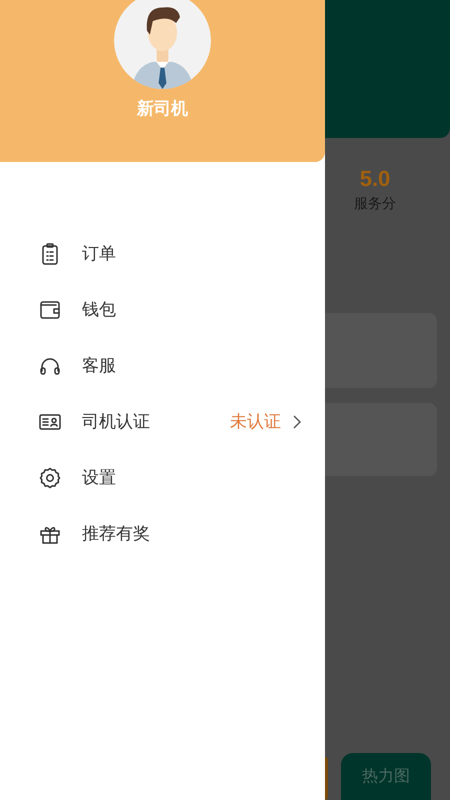 Image resolution: width=450 pixels, height=800 pixels. I want to click on menu-item: 订单, so click(162, 254).